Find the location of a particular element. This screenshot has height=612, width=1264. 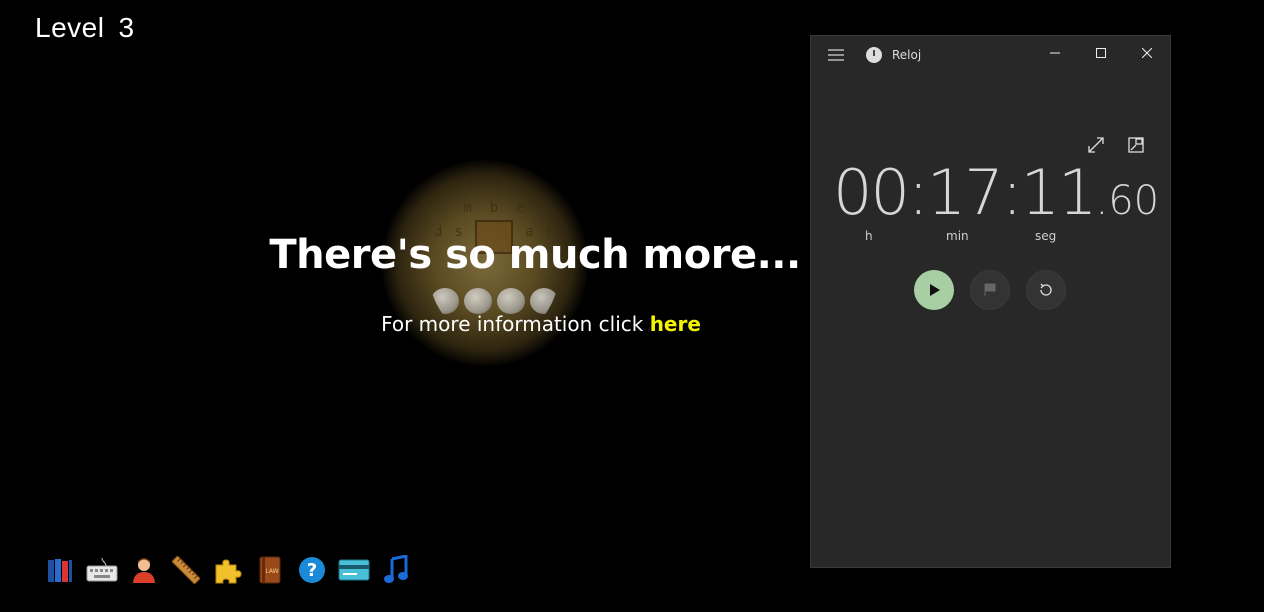

info-text: For more information click is located at coordinates (515, 324).